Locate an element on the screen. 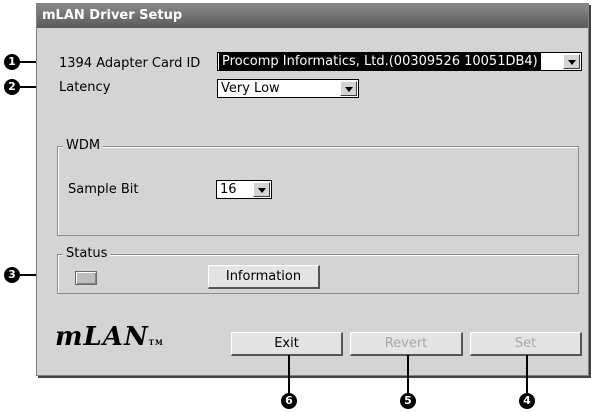 This screenshot has height=412, width=591. callout-3: 3 is located at coordinates (12, 275).